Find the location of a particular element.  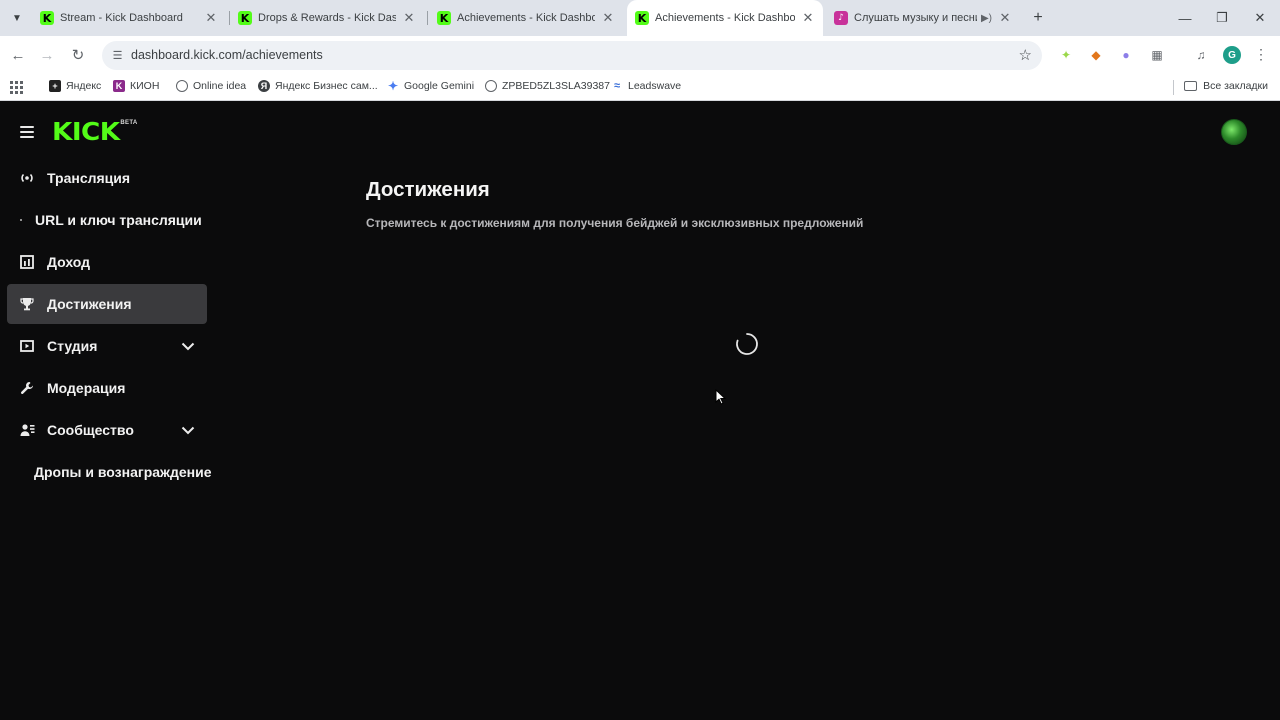

folder-icon is located at coordinates (1191, 86).